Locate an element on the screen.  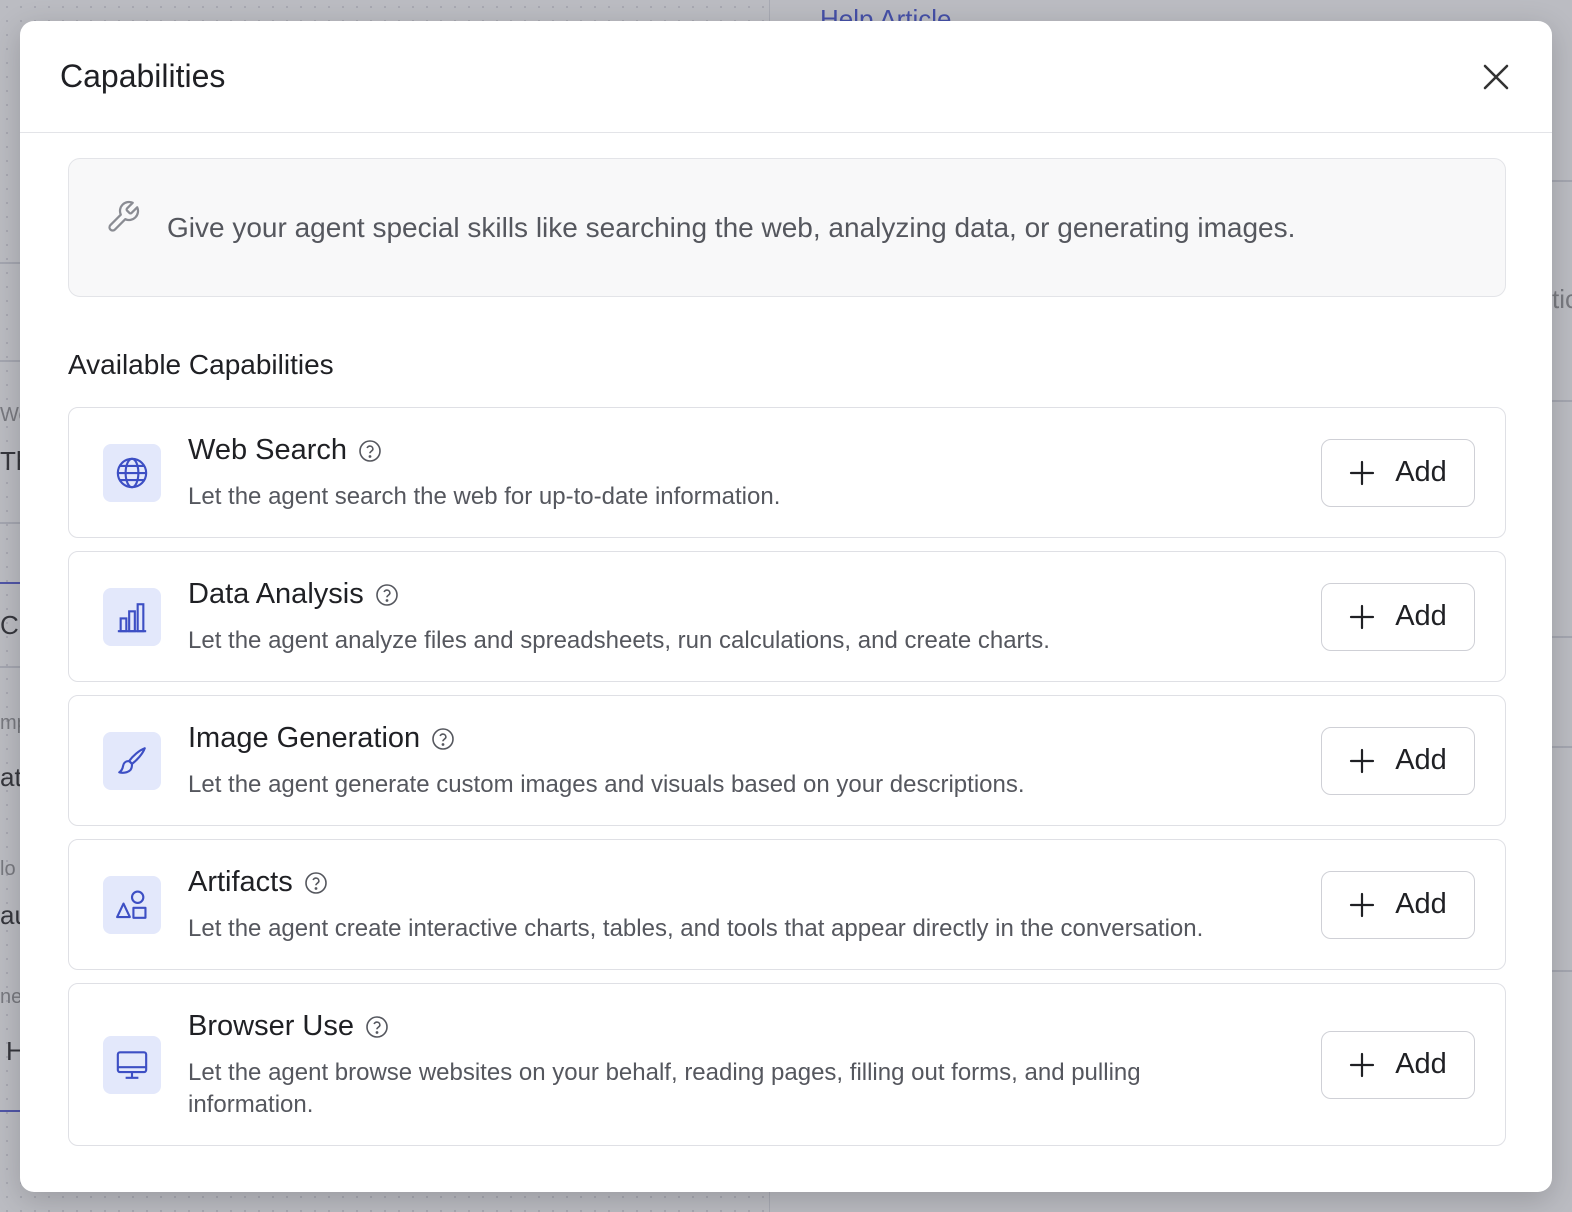
capability-title-row: Data Analysis is located at coordinates (754, 594).